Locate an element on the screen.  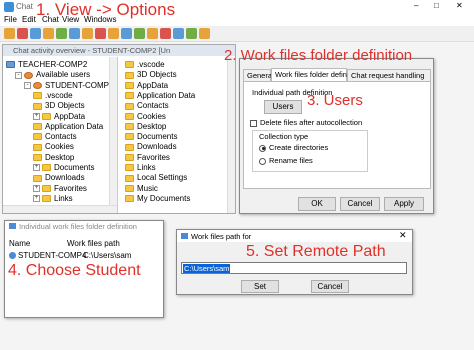
list-item: AppData is located at coordinates (146, 85).